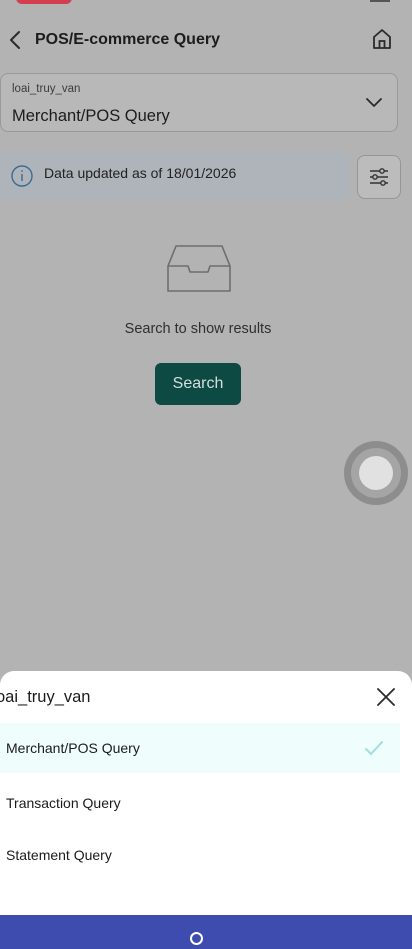 The width and height of the screenshot is (412, 949). What do you see at coordinates (45, 697) in the screenshot?
I see `sheet-title: oai_truy_van` at bounding box center [45, 697].